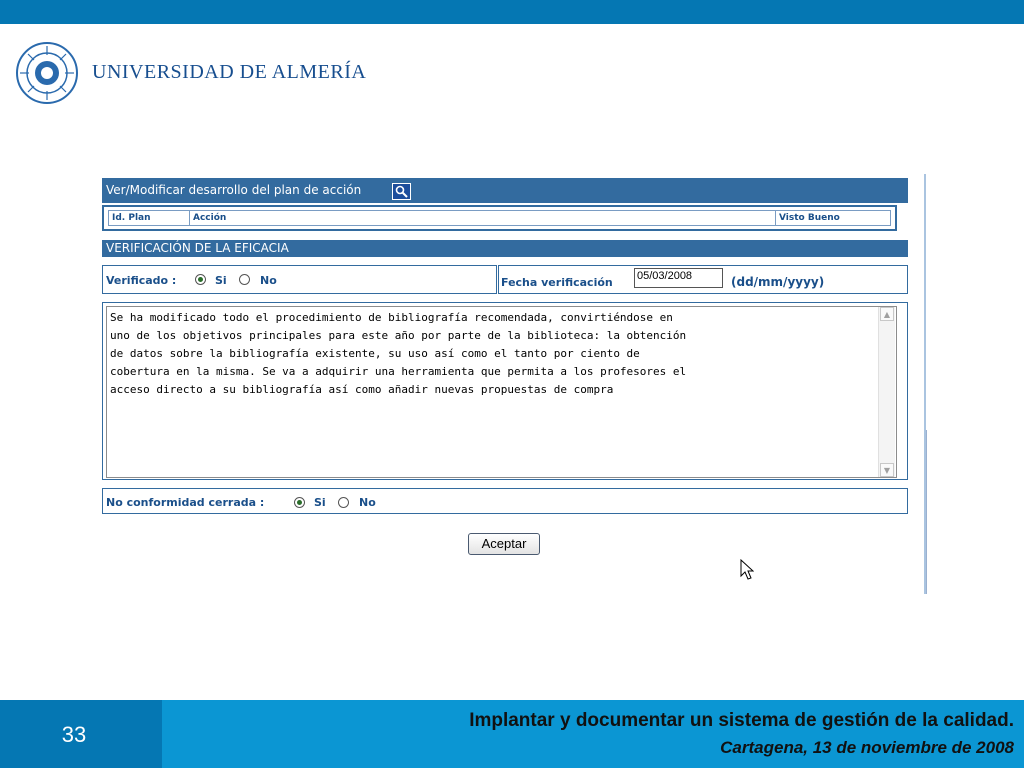 Image resolution: width=1024 pixels, height=768 pixels. I want to click on fecha-input: 05/03/2008, so click(678, 278).